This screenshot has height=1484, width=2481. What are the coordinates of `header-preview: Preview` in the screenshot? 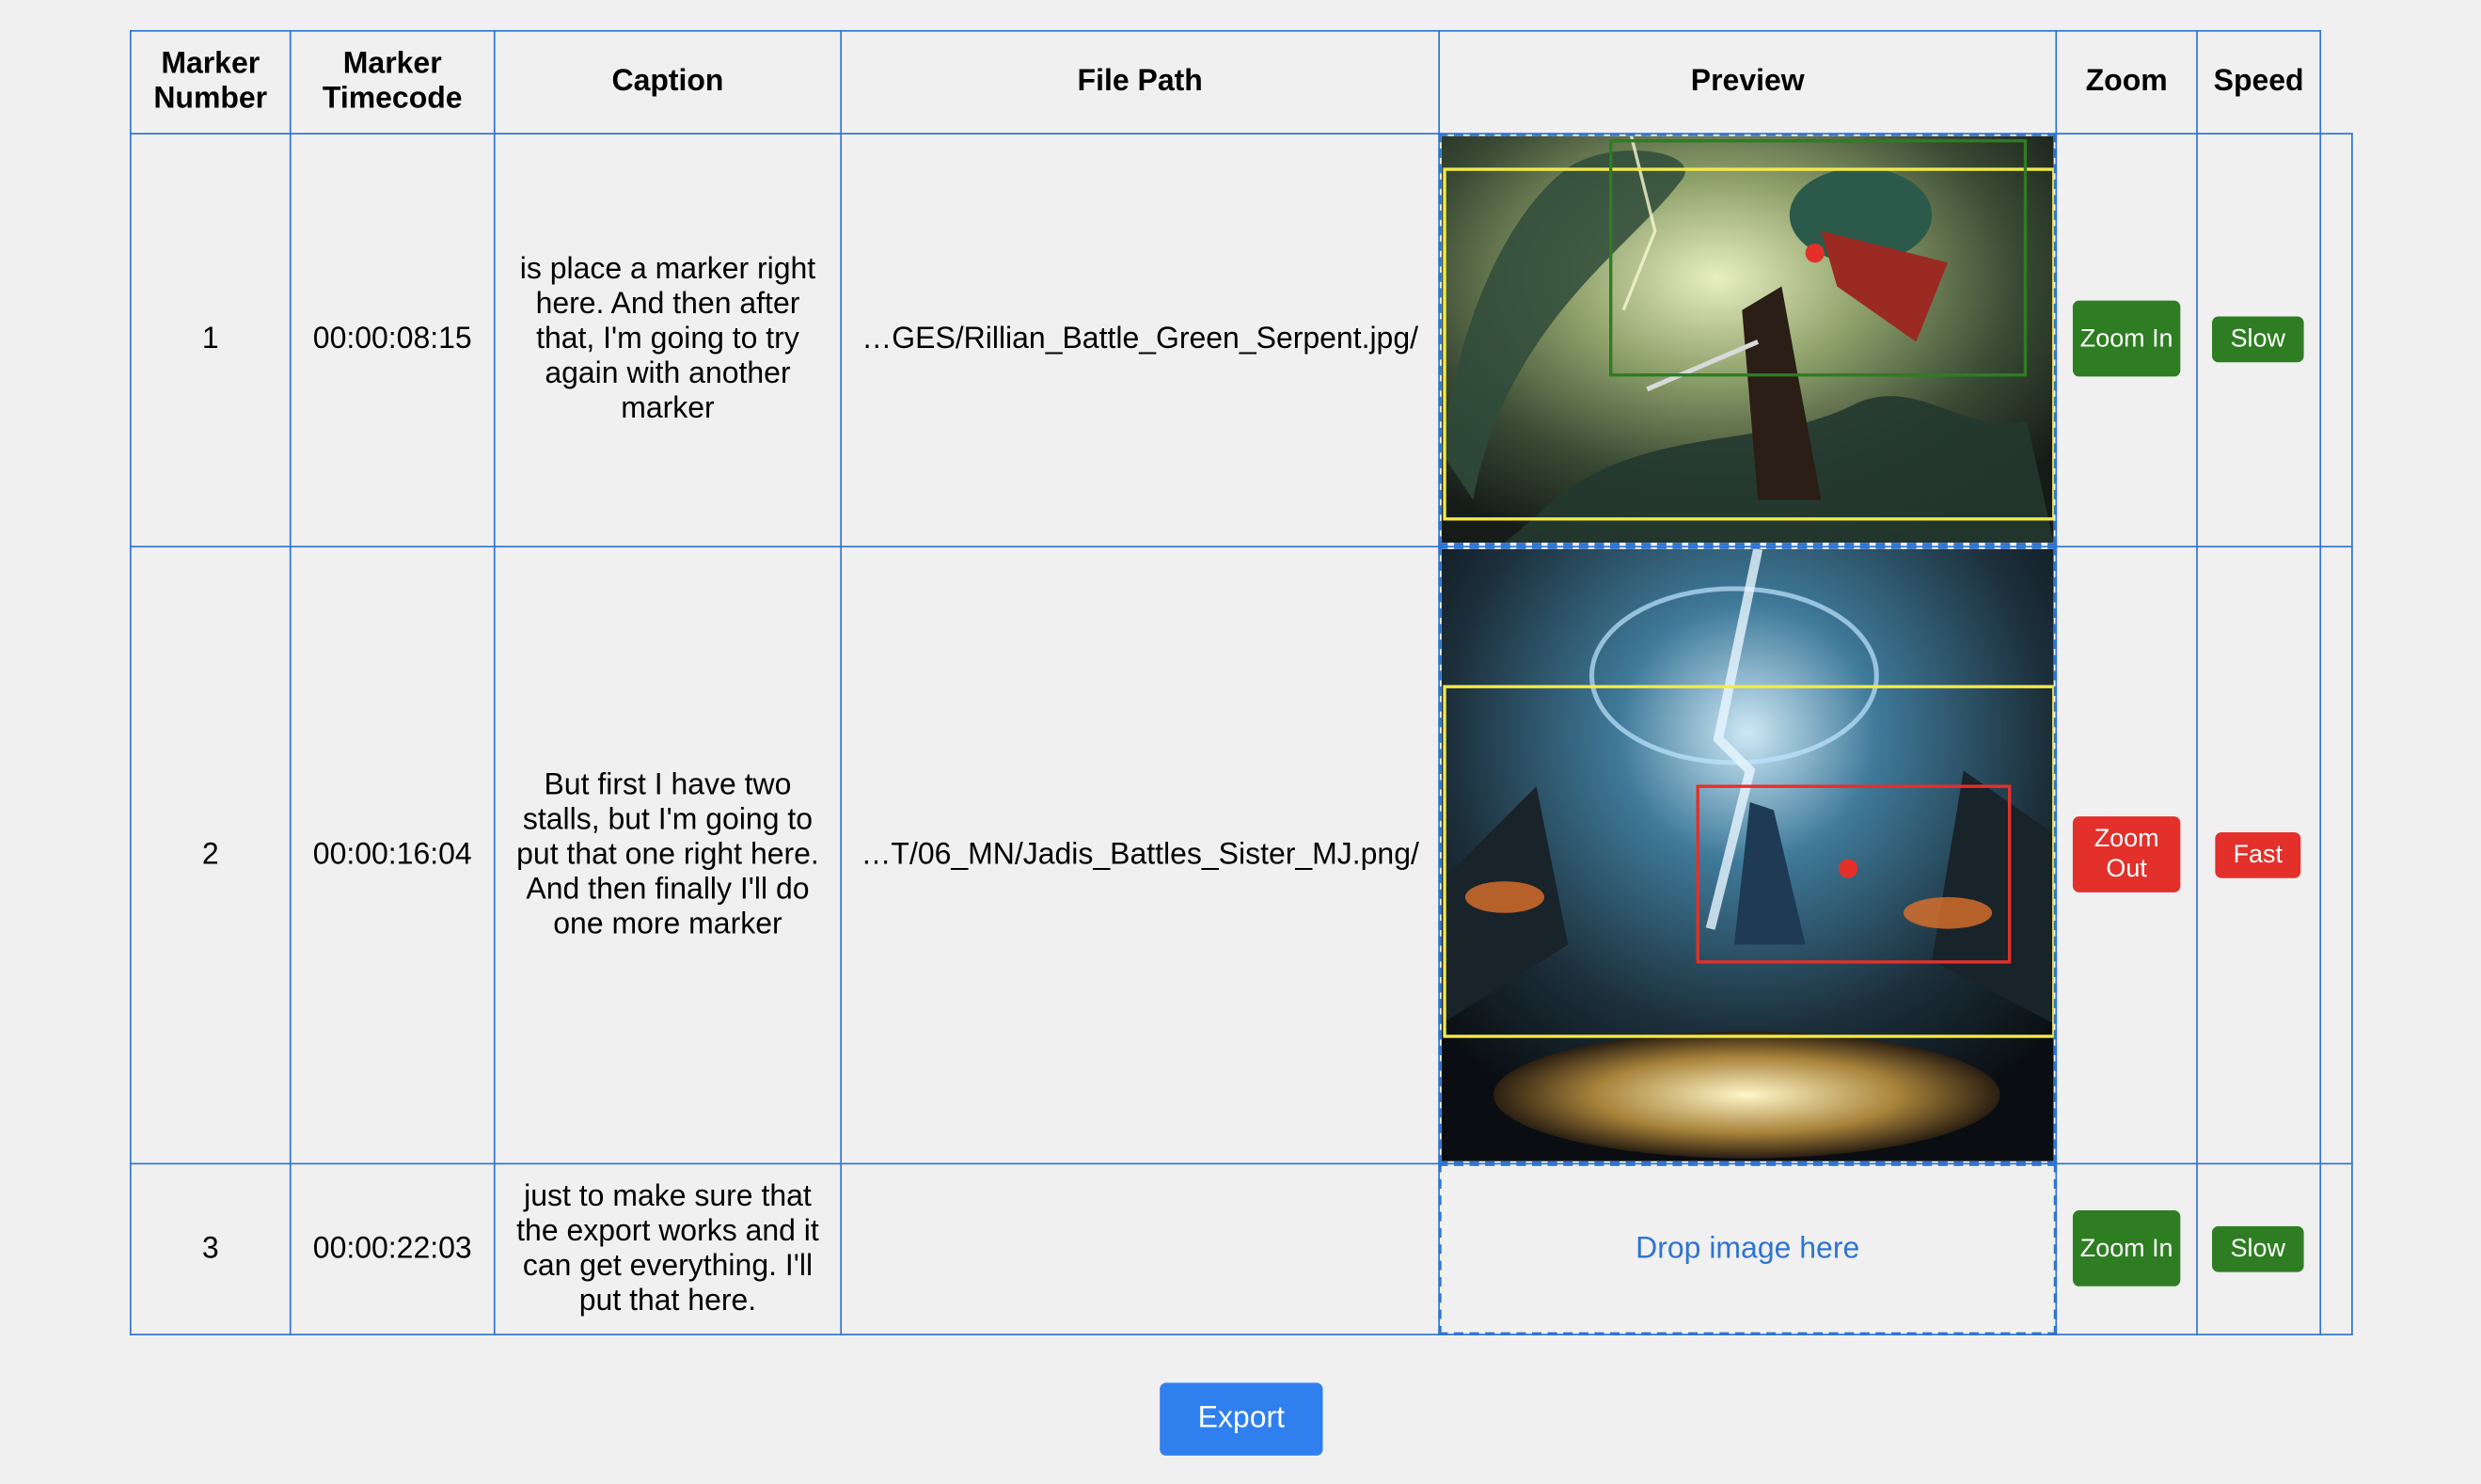 It's located at (1747, 81).